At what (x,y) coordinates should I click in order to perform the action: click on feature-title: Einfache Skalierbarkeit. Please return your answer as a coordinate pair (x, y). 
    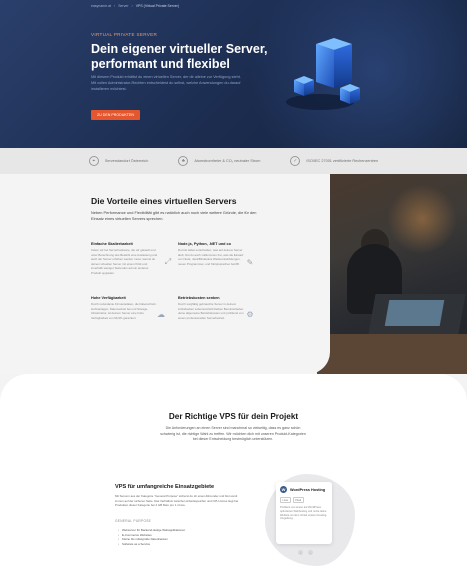
    Looking at the image, I should click on (112, 244).